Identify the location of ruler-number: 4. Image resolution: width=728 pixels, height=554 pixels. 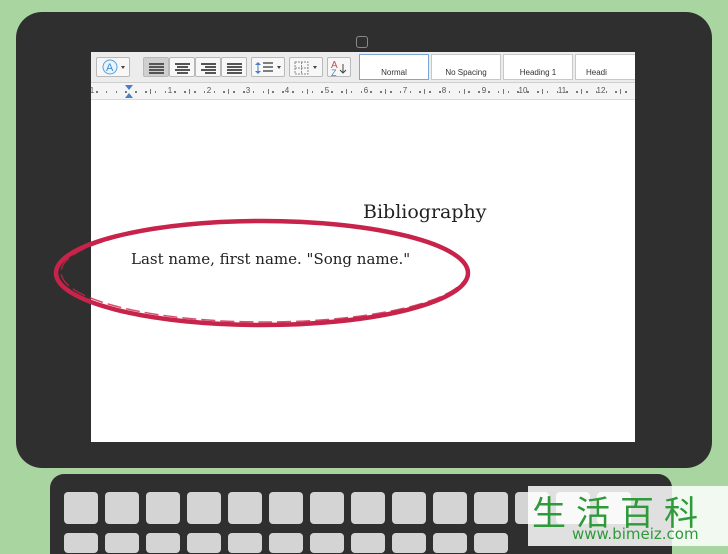
(287, 90).